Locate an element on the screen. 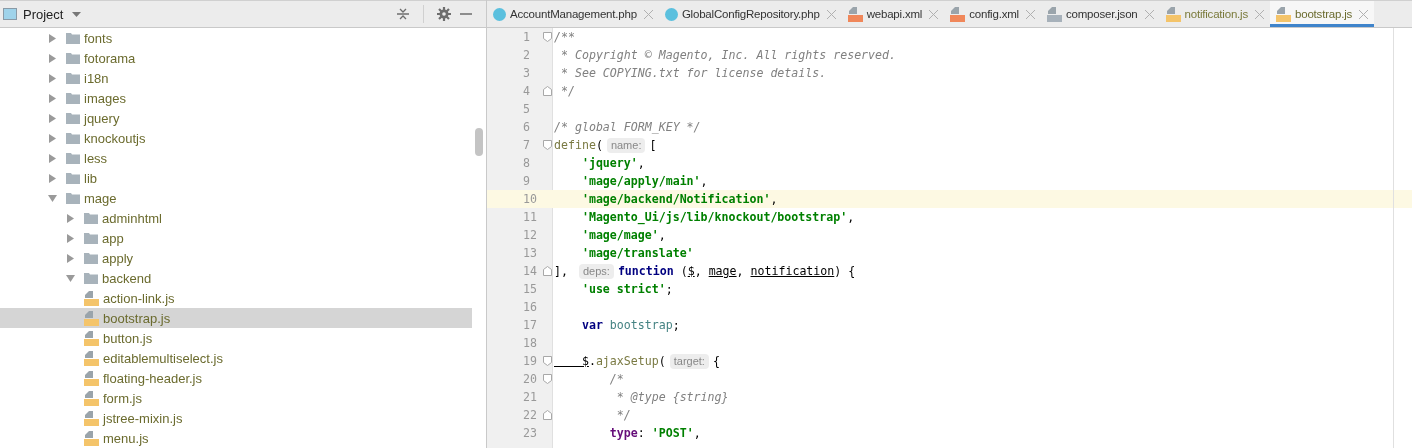 This screenshot has width=1412, height=448. line-number: 14 is located at coordinates (530, 271).